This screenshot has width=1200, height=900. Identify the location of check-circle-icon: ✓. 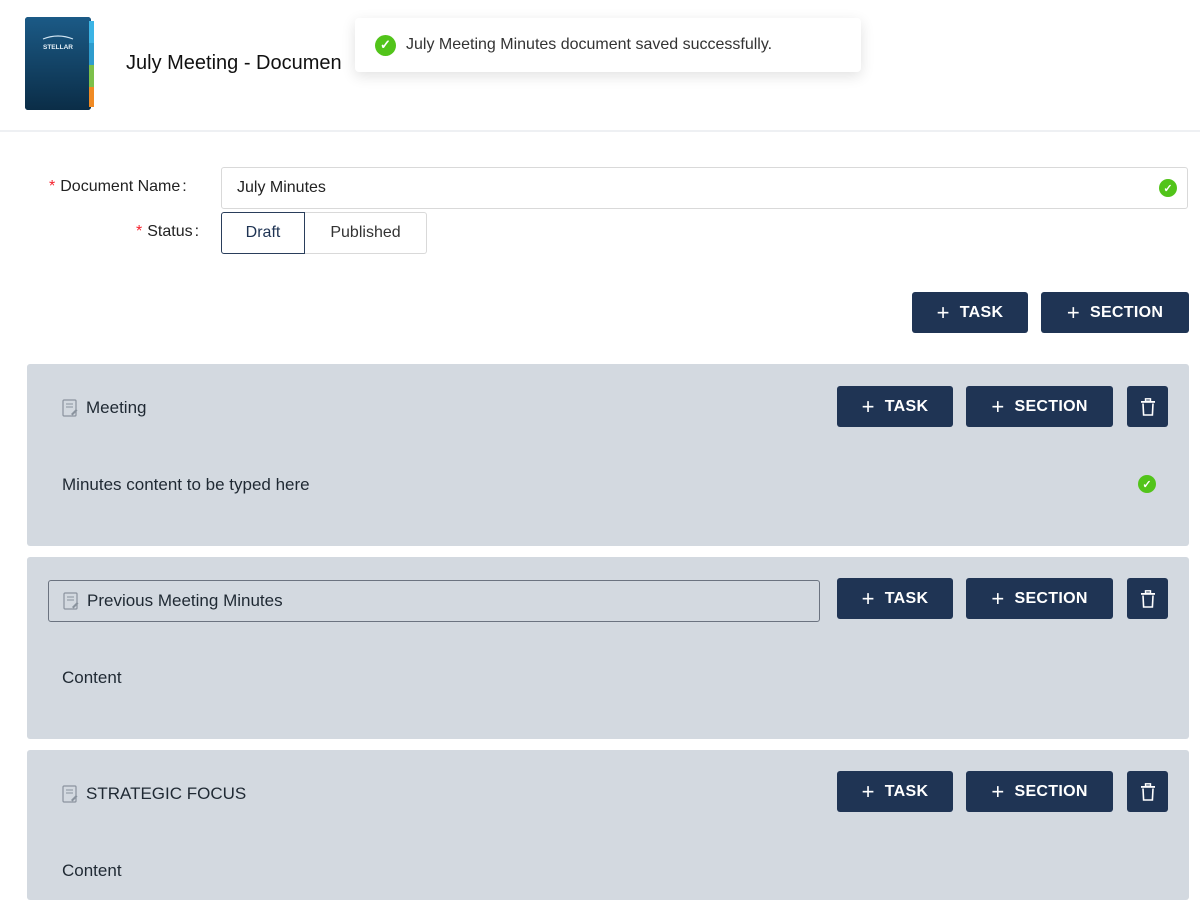
(385, 45).